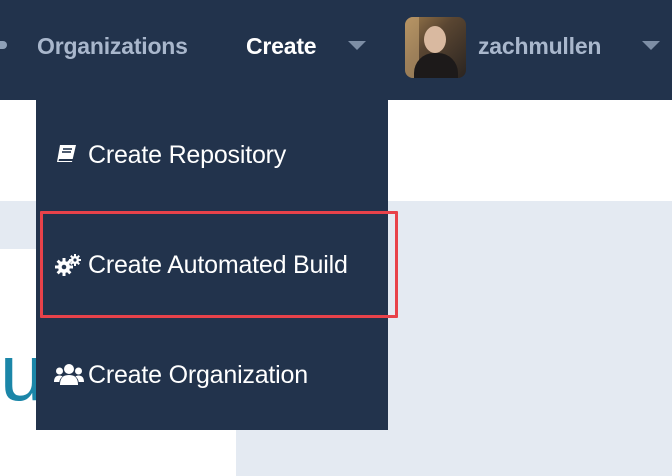 The width and height of the screenshot is (672, 476). I want to click on nav-organizations-link: Organizations, so click(112, 46).